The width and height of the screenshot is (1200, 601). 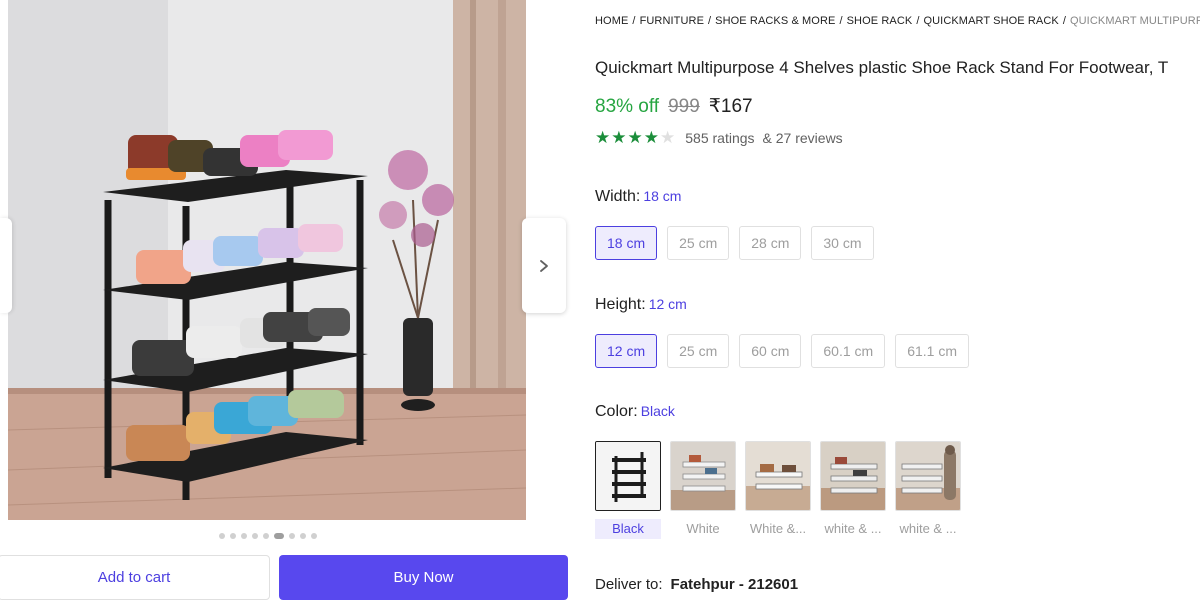 I want to click on height-option: 25 cm, so click(x=698, y=351).